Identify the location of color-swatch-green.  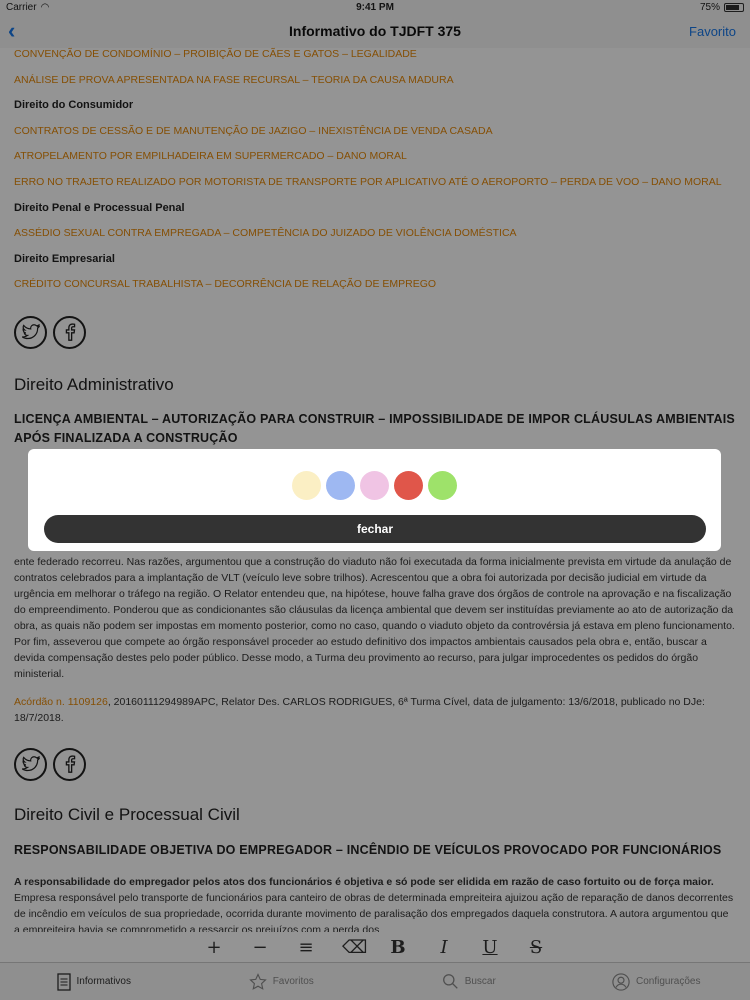
(442, 485).